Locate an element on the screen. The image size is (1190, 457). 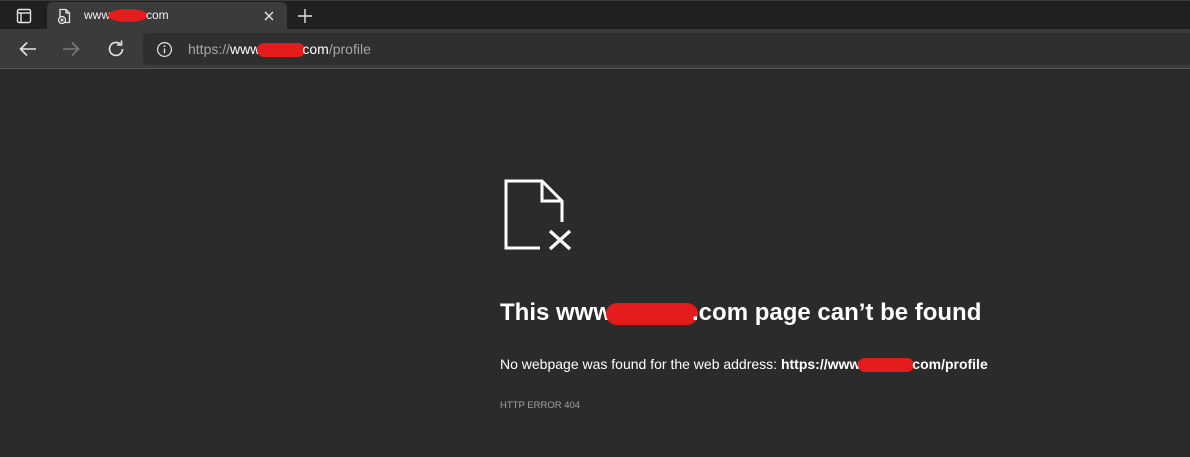
address-bar: https://www com/profile is located at coordinates (666, 49).